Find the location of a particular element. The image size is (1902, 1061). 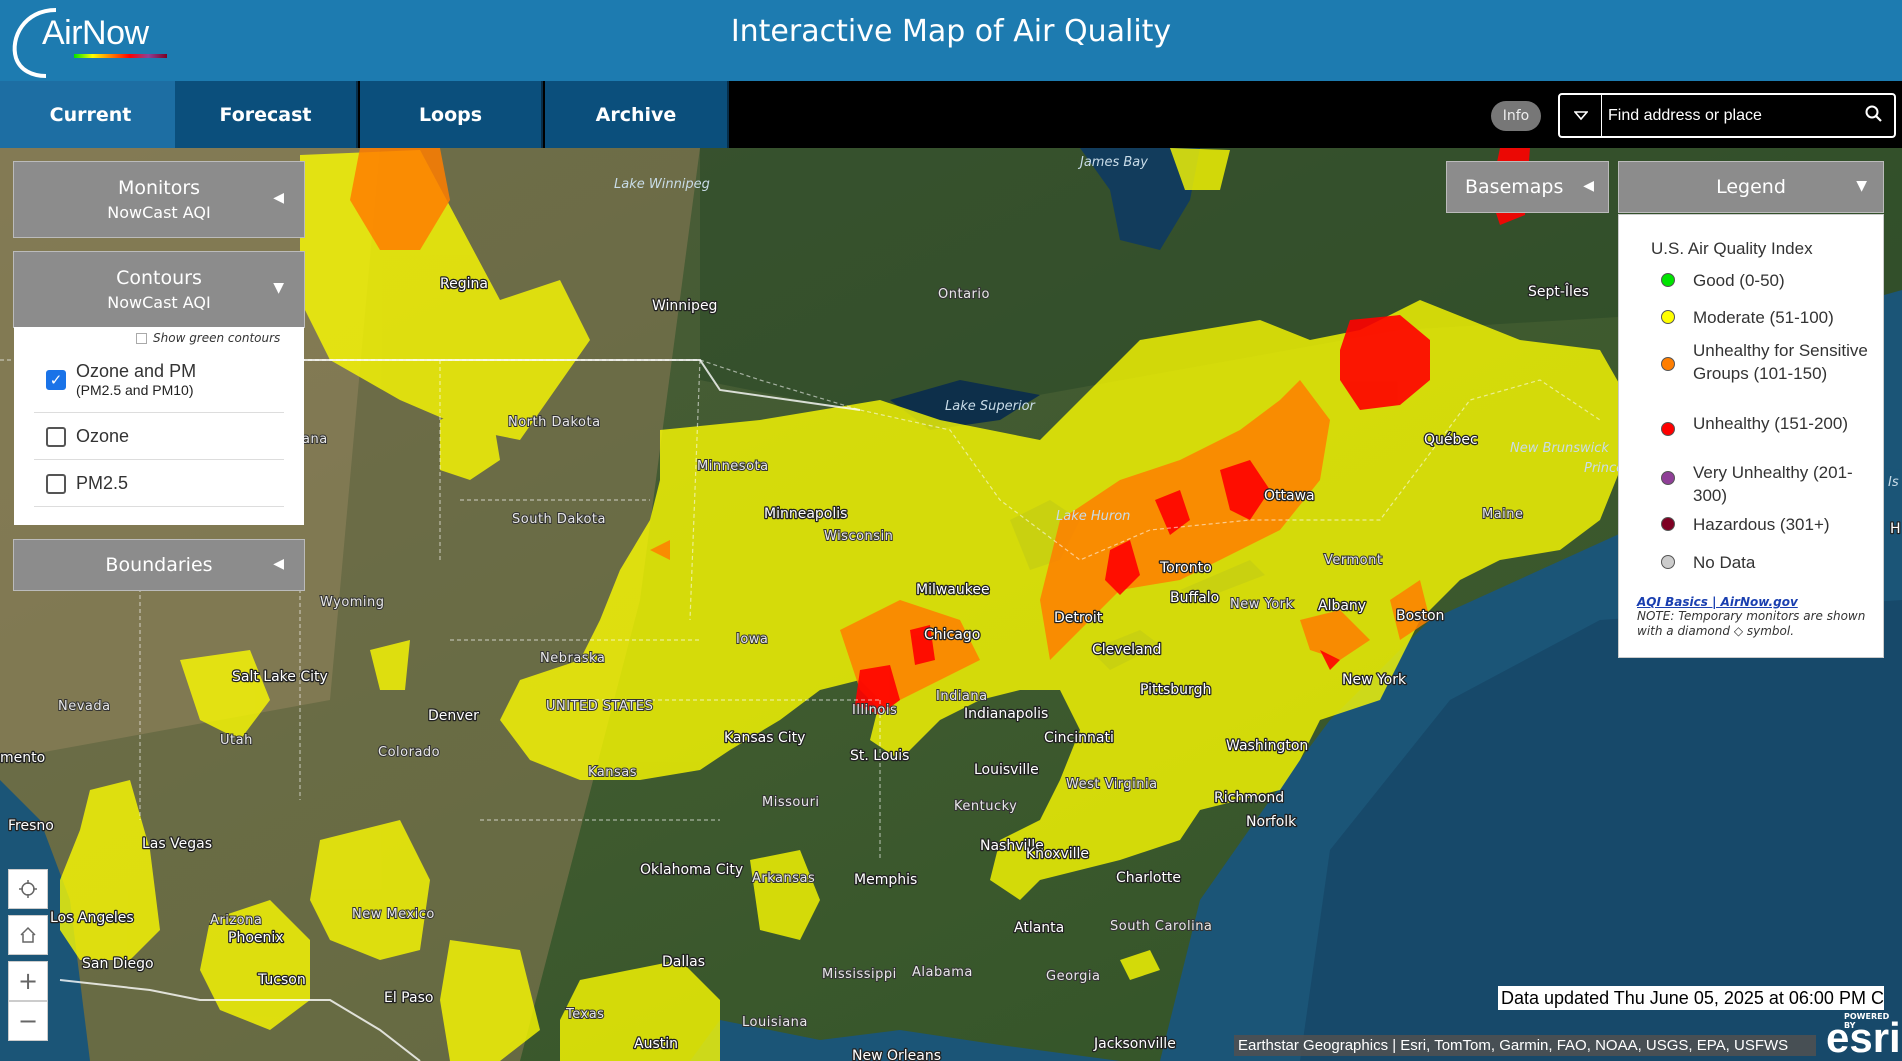

good-color-dot is located at coordinates (1668, 280).